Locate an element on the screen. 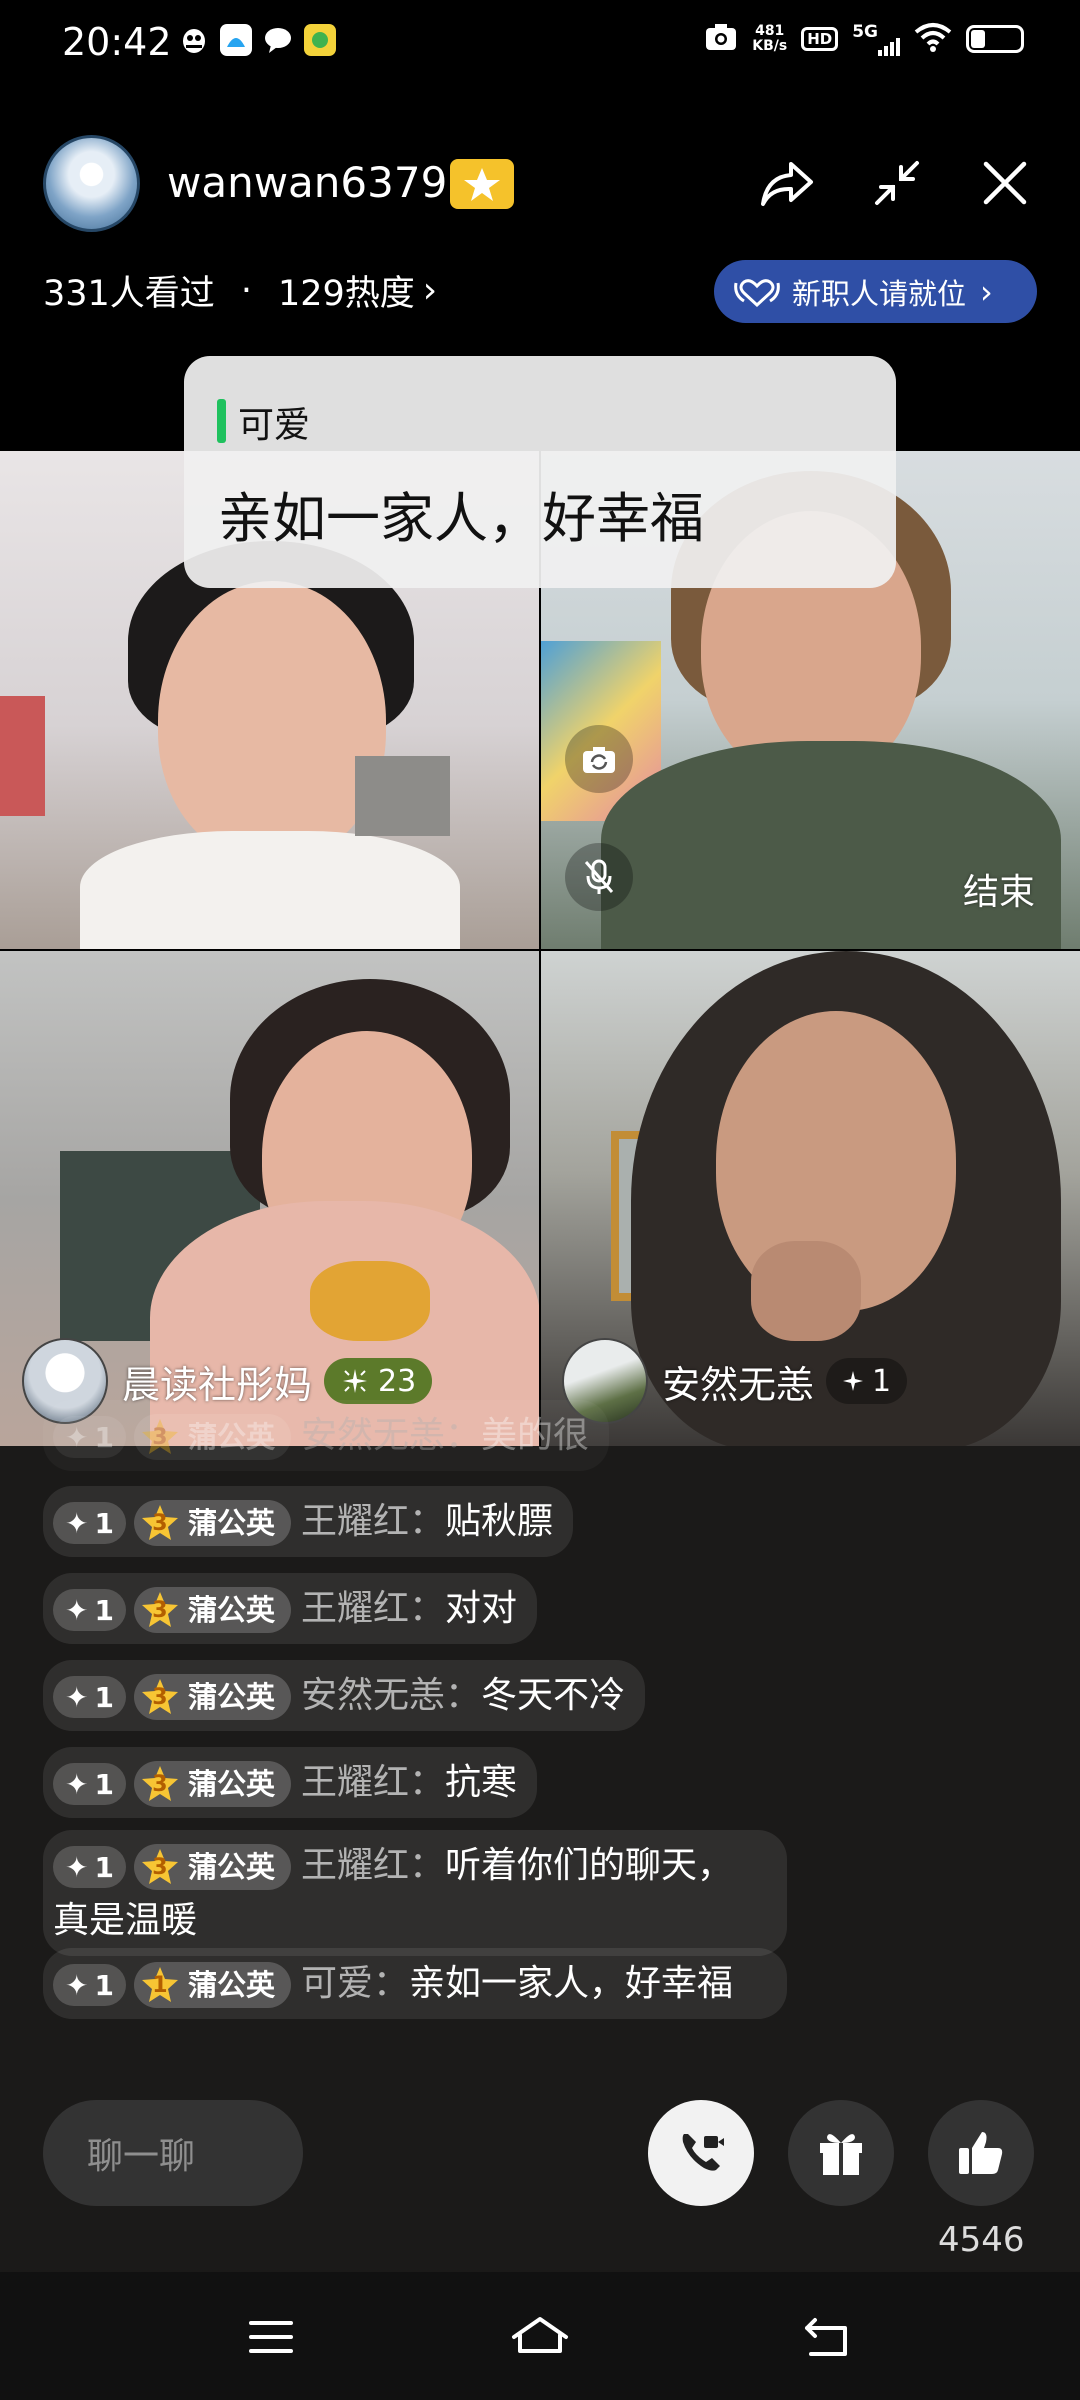 This screenshot has height=2400, width=1080. call-button is located at coordinates (701, 2153).